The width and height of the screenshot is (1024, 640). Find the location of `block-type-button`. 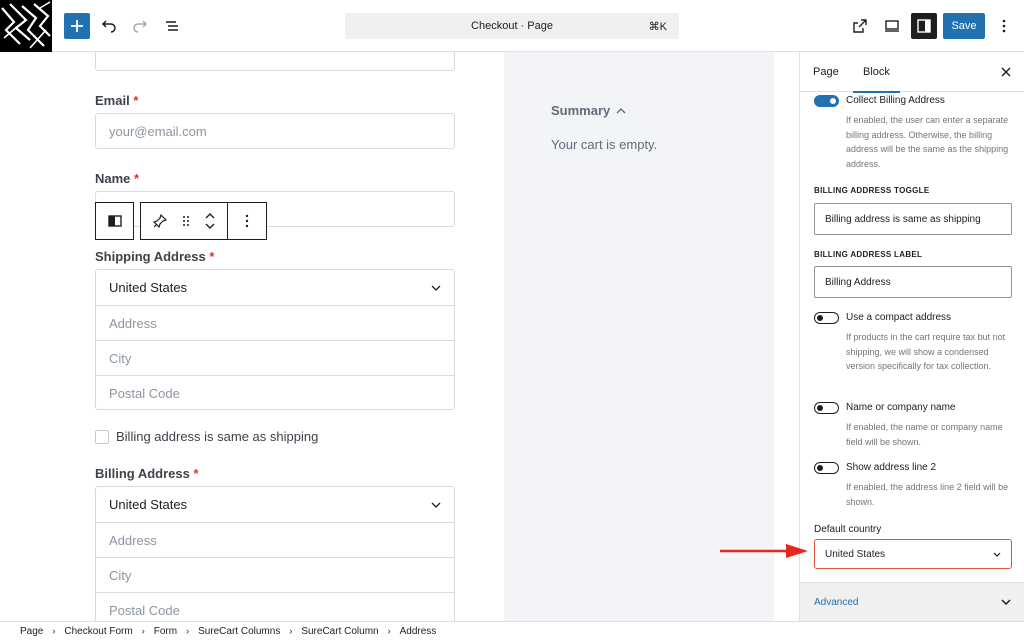

block-type-button is located at coordinates (114, 221).